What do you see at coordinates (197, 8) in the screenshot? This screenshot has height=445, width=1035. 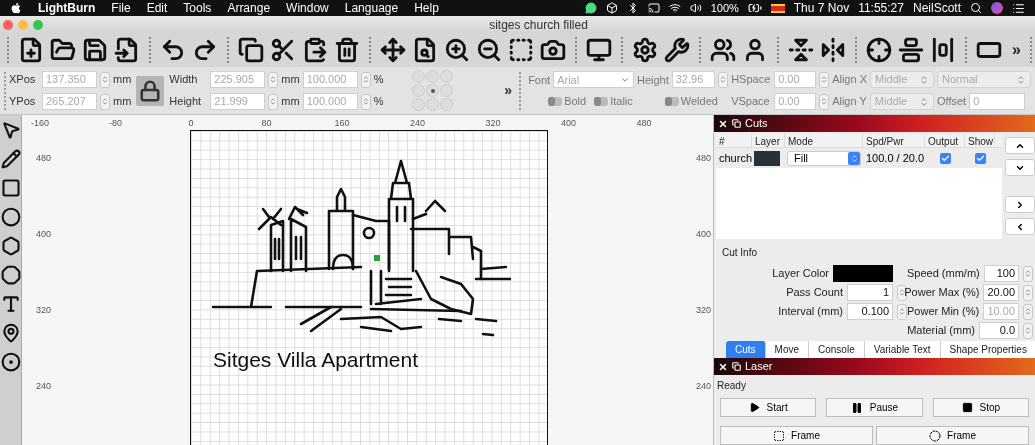 I see `menu-item: Tools` at bounding box center [197, 8].